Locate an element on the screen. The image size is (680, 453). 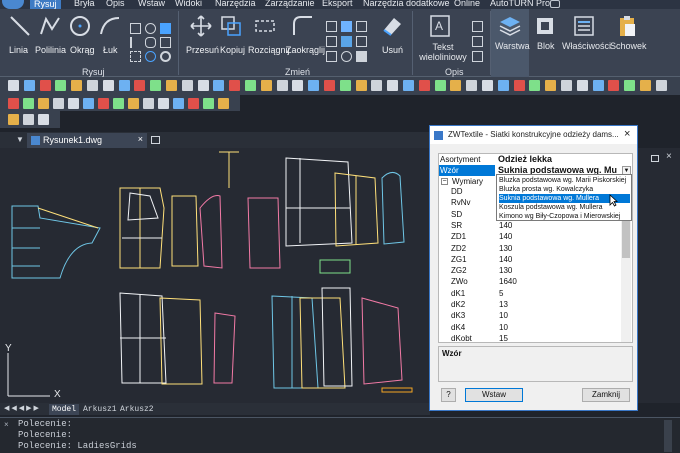
ribbon-toggle-icon is located at coordinates (555, 4).